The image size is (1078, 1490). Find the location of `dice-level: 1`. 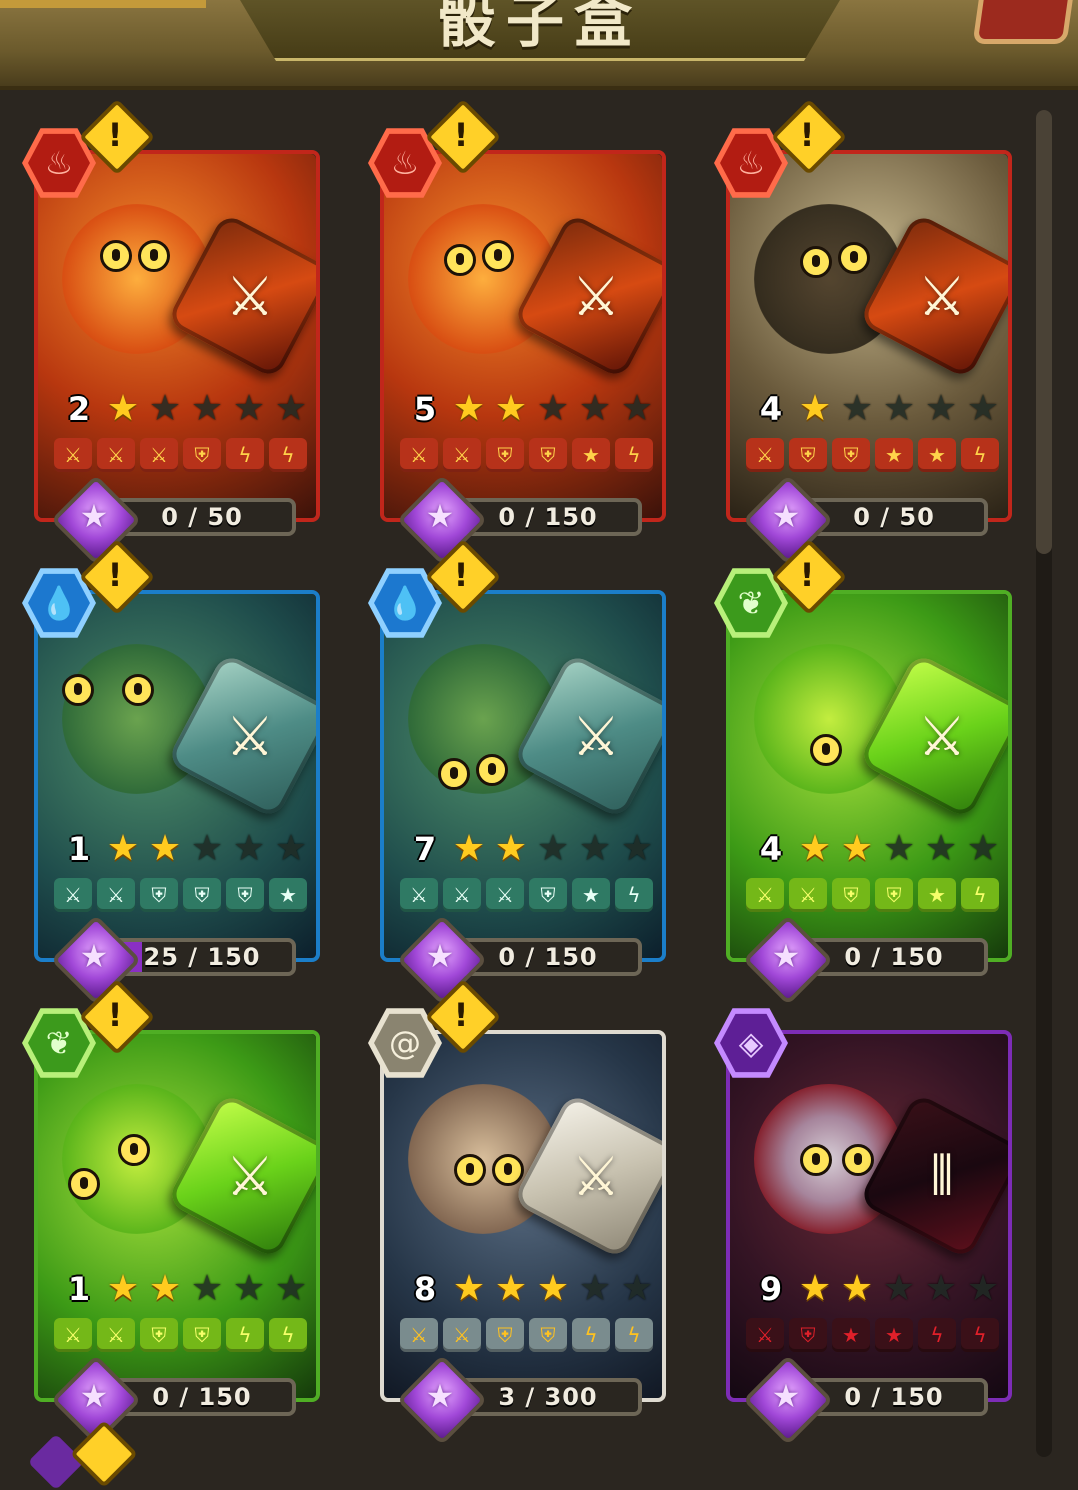

dice-level: 1 is located at coordinates (79, 1289).